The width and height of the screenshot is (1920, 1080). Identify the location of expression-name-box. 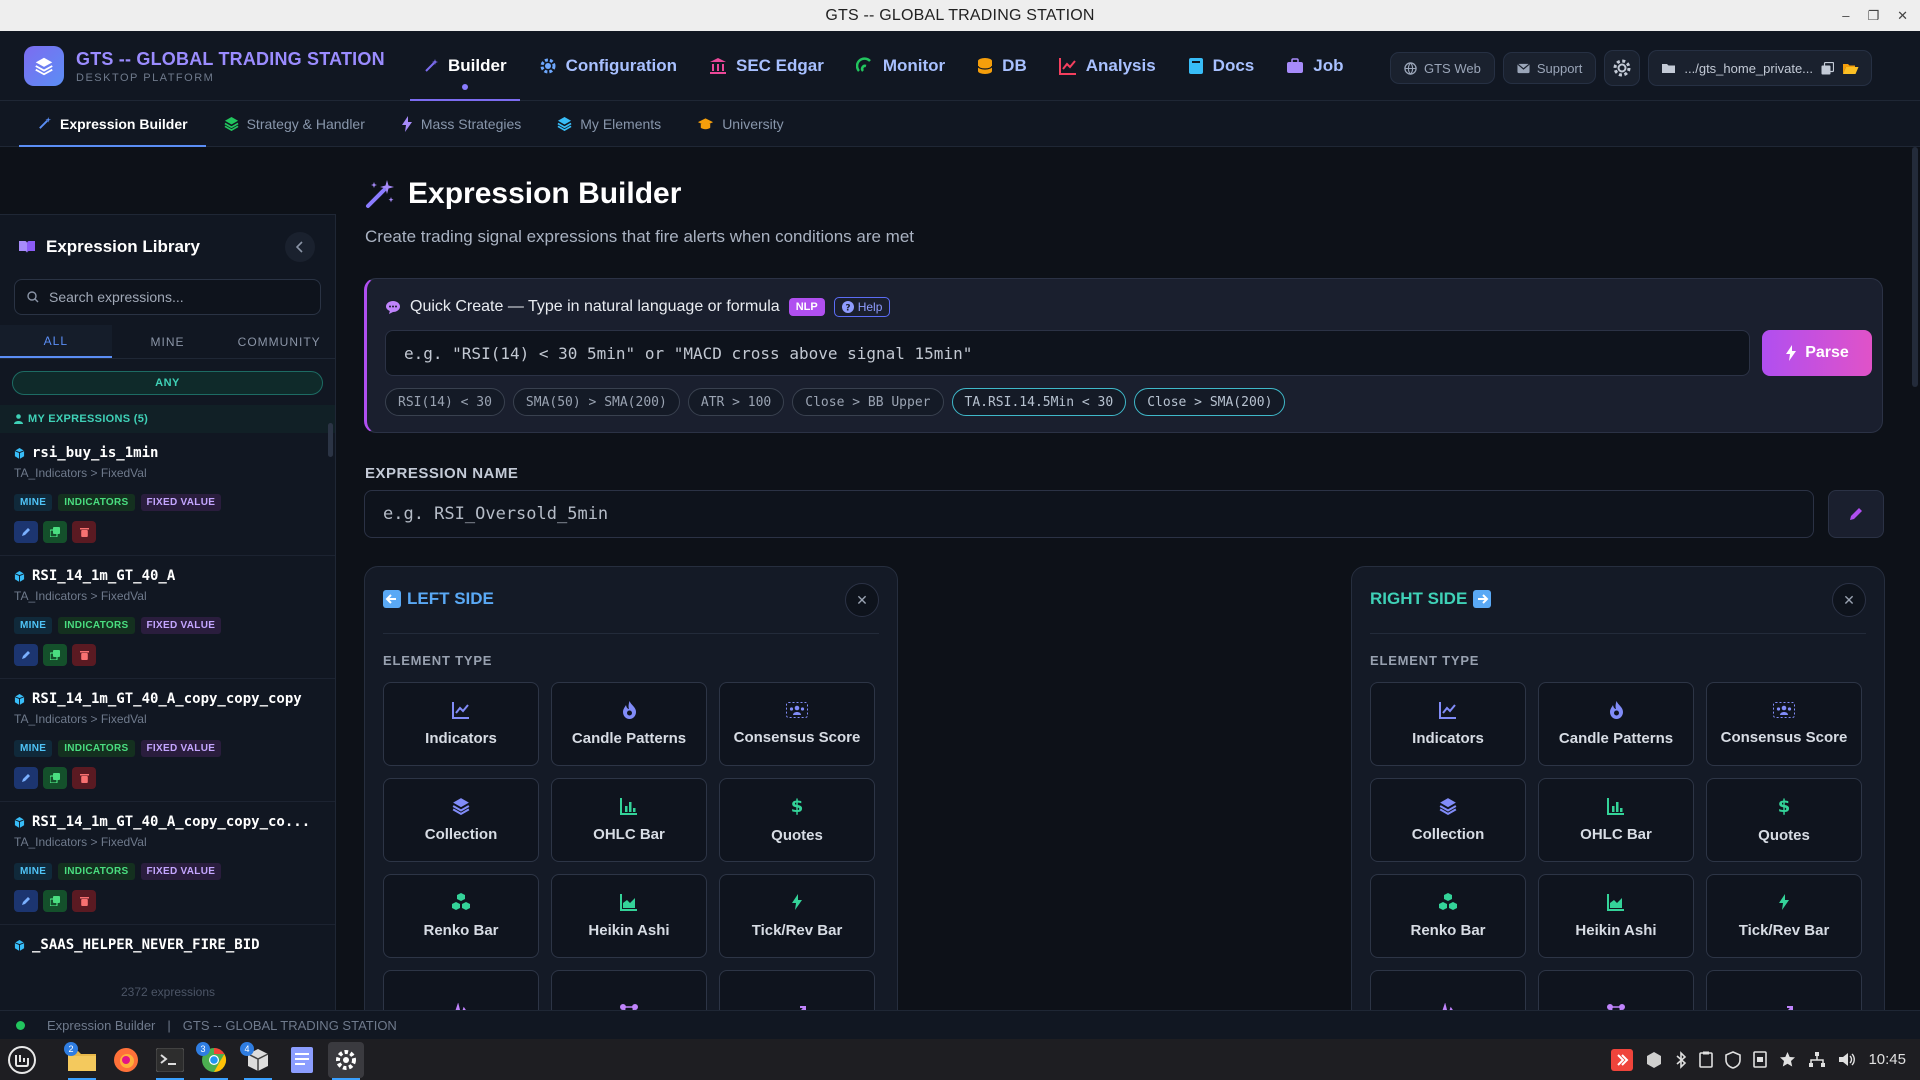
(1089, 514).